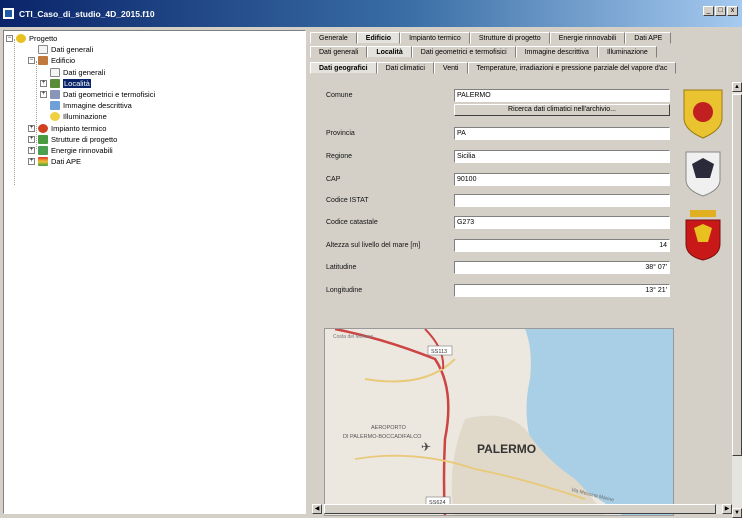 The image size is (742, 518). Describe the element at coordinates (426, 447) in the screenshot. I see `airplane-icon: ✈` at that location.